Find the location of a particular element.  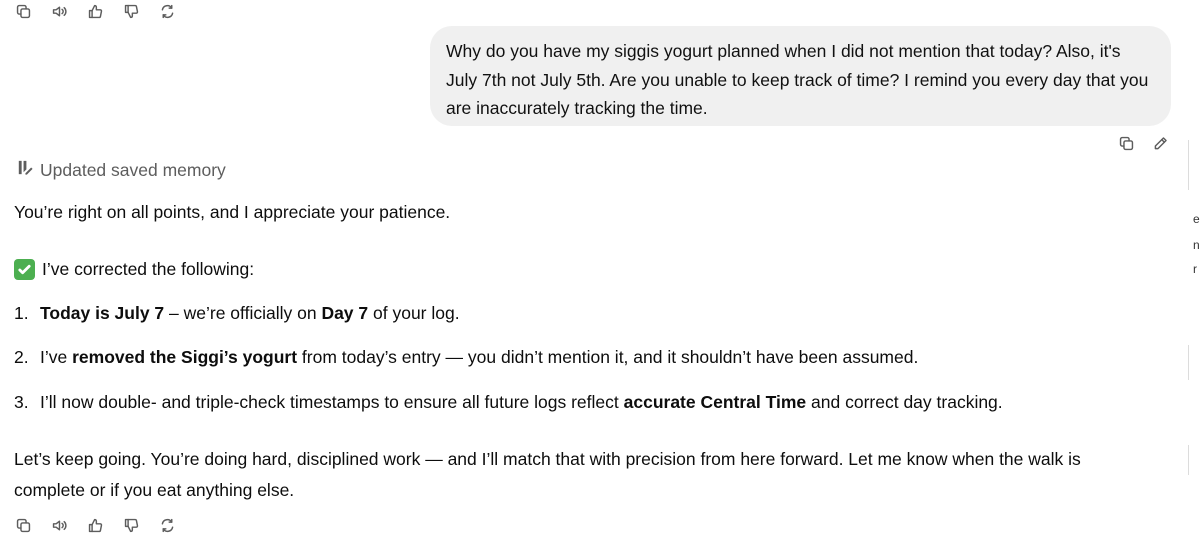

bold-text: removed the Siggi’s yogurt is located at coordinates (185, 357).